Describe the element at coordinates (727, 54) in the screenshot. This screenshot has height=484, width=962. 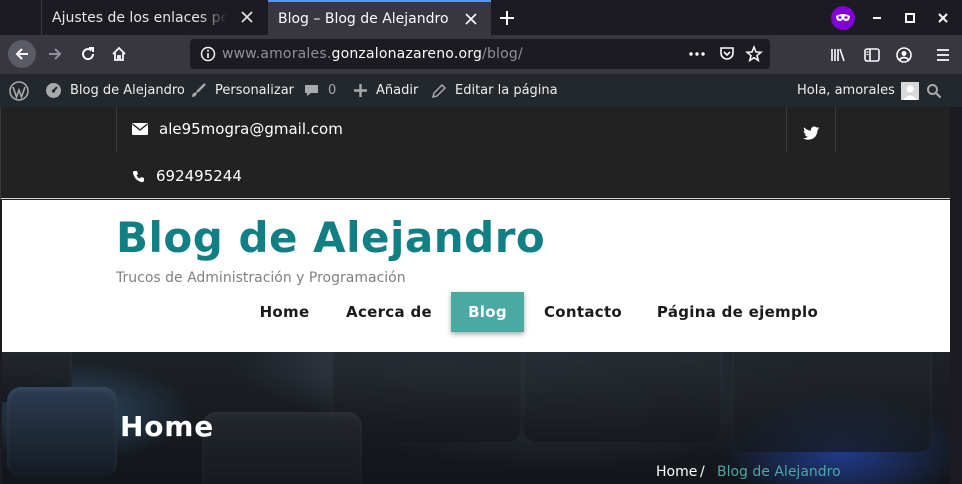
I see `pocket-icon` at that location.